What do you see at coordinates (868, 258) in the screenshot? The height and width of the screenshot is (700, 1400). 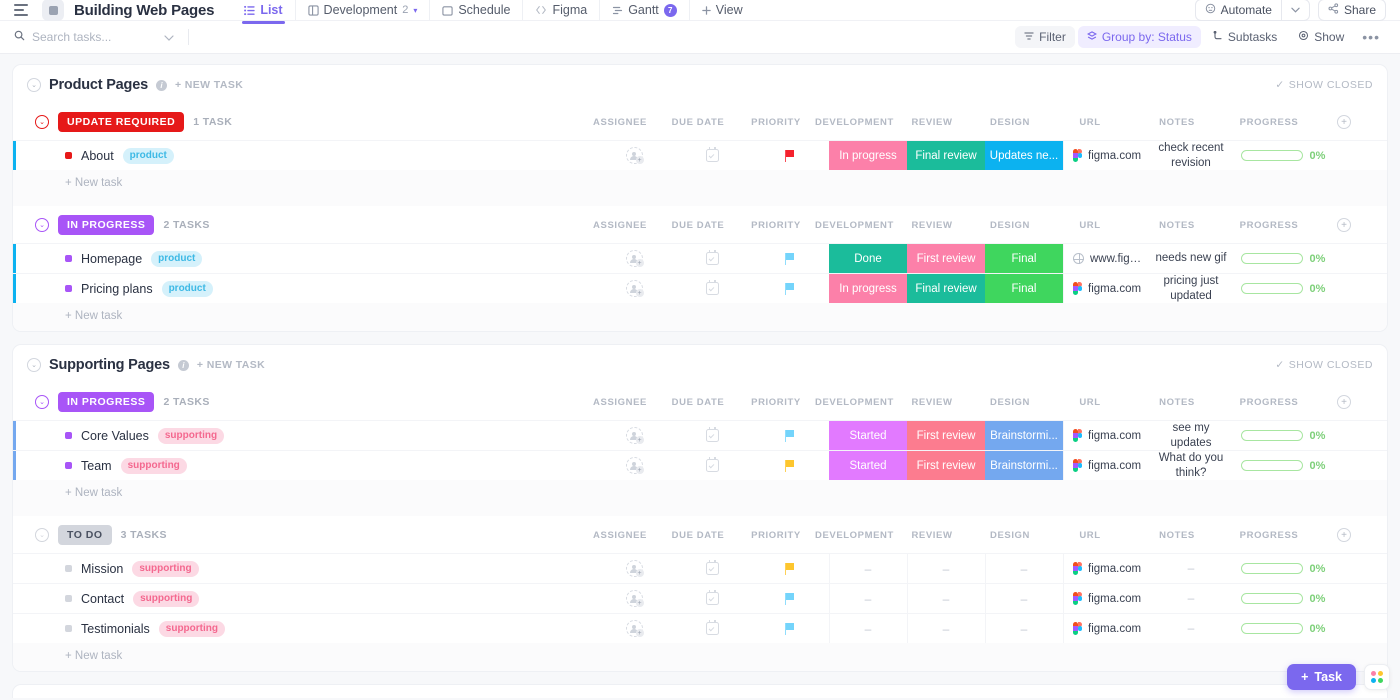 I see `development-cell: Done` at bounding box center [868, 258].